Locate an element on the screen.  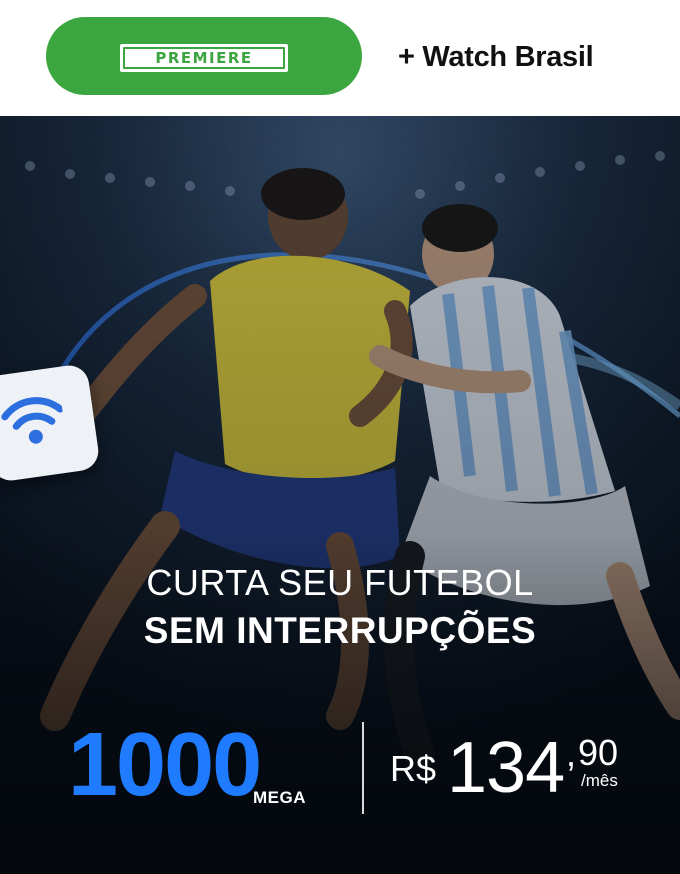
top-bar: PREMIERE + Watch Brasil is located at coordinates (340, 58).